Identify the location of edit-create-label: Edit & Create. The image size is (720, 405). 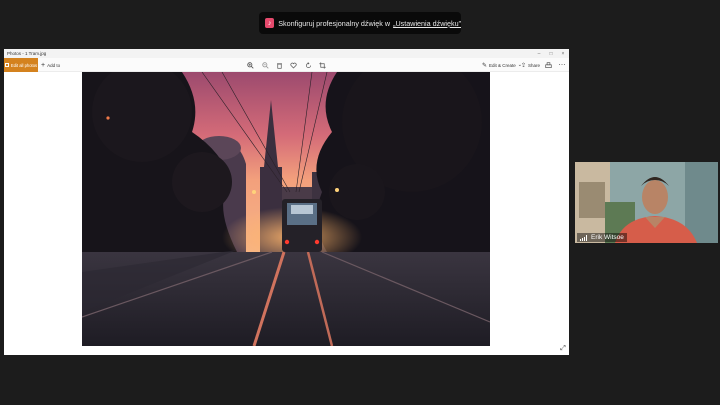
(502, 65).